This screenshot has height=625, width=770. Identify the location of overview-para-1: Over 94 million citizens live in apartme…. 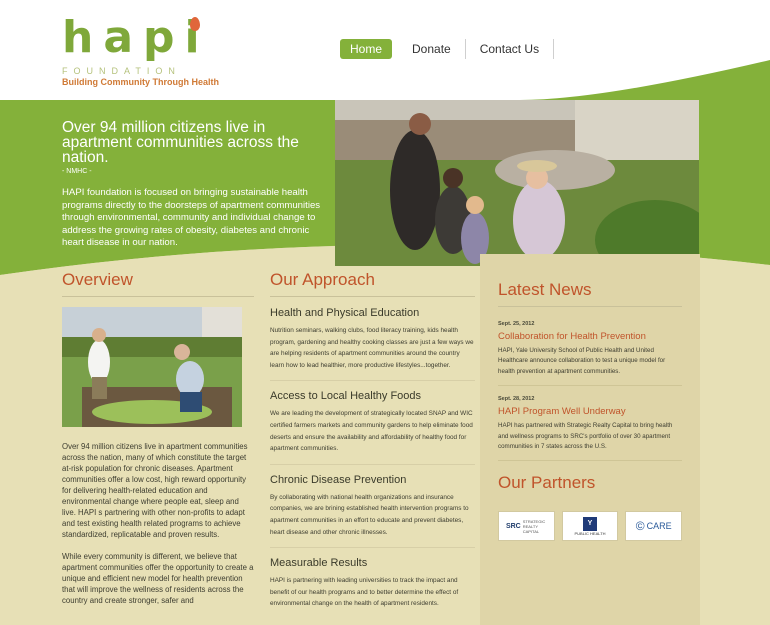
(155, 490).